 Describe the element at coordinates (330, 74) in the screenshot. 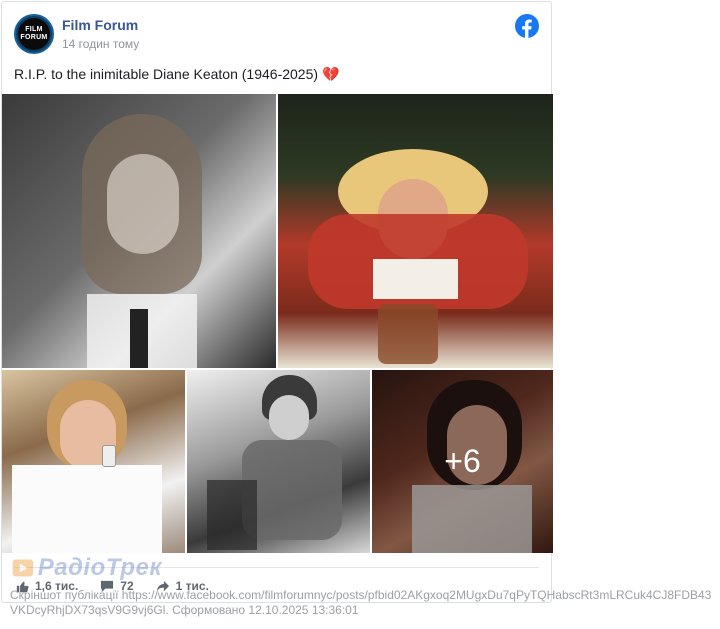

I see `broken-heart-emoji: 💔` at that location.